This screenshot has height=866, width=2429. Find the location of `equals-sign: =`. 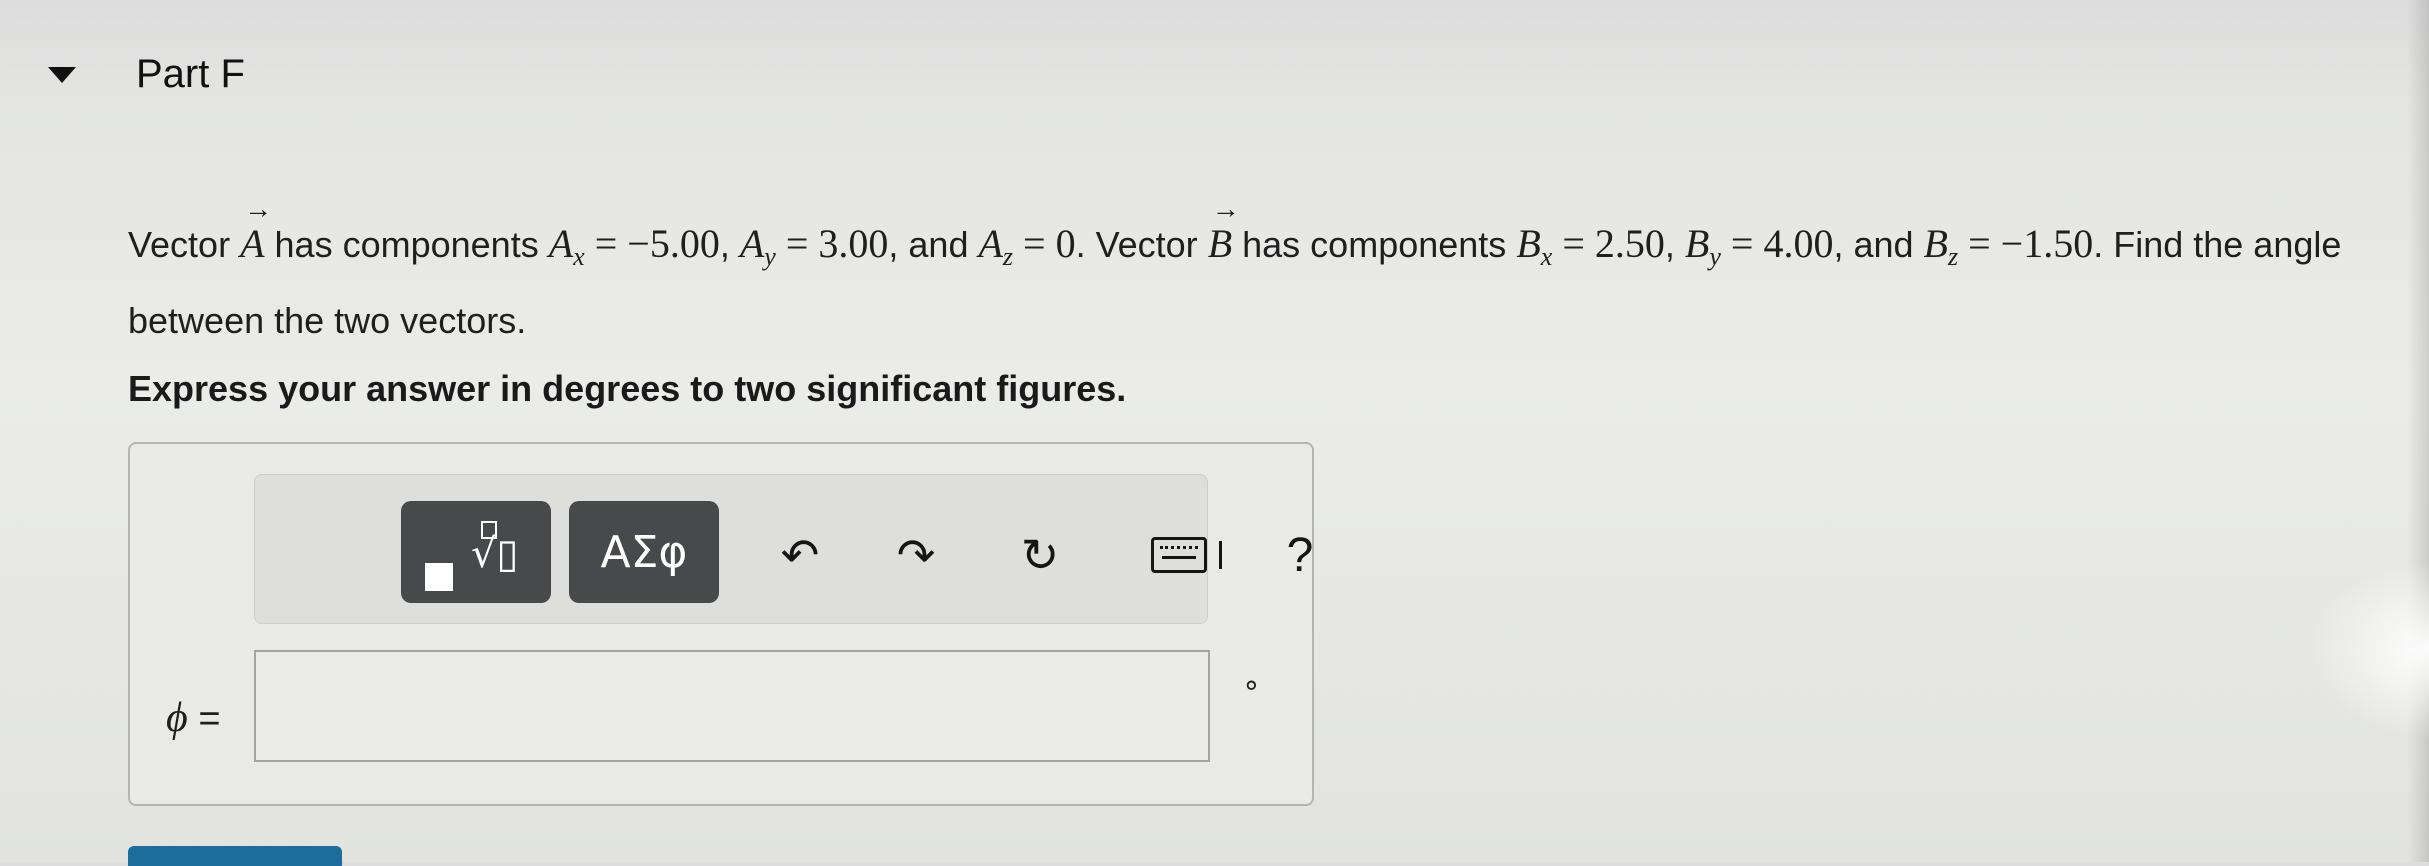

equals-sign: = is located at coordinates (209, 719).